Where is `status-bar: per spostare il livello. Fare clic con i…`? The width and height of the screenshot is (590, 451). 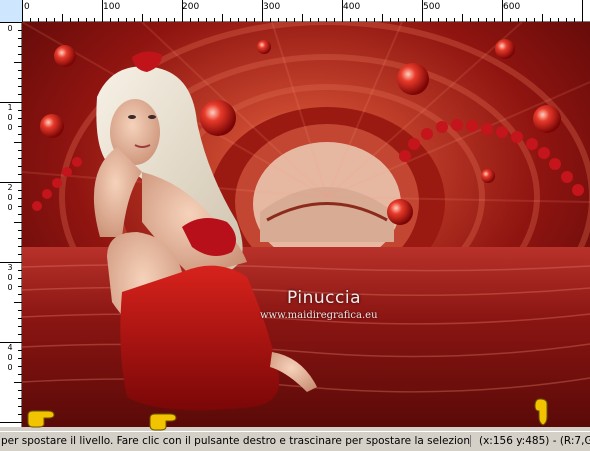 status-bar: per spostare il livello. Fare clic con i… is located at coordinates (295, 441).